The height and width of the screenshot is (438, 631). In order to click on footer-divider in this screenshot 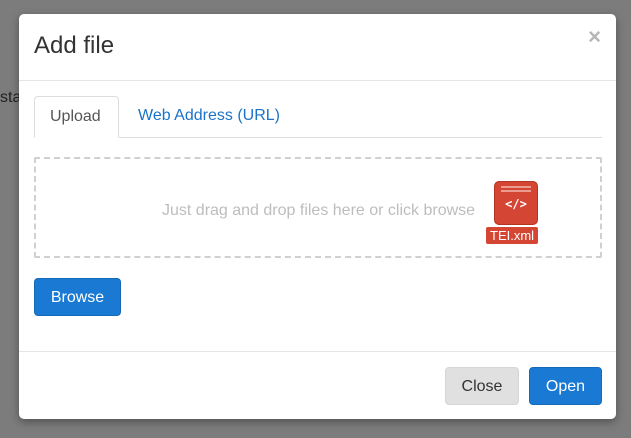, I will do `click(317, 351)`.